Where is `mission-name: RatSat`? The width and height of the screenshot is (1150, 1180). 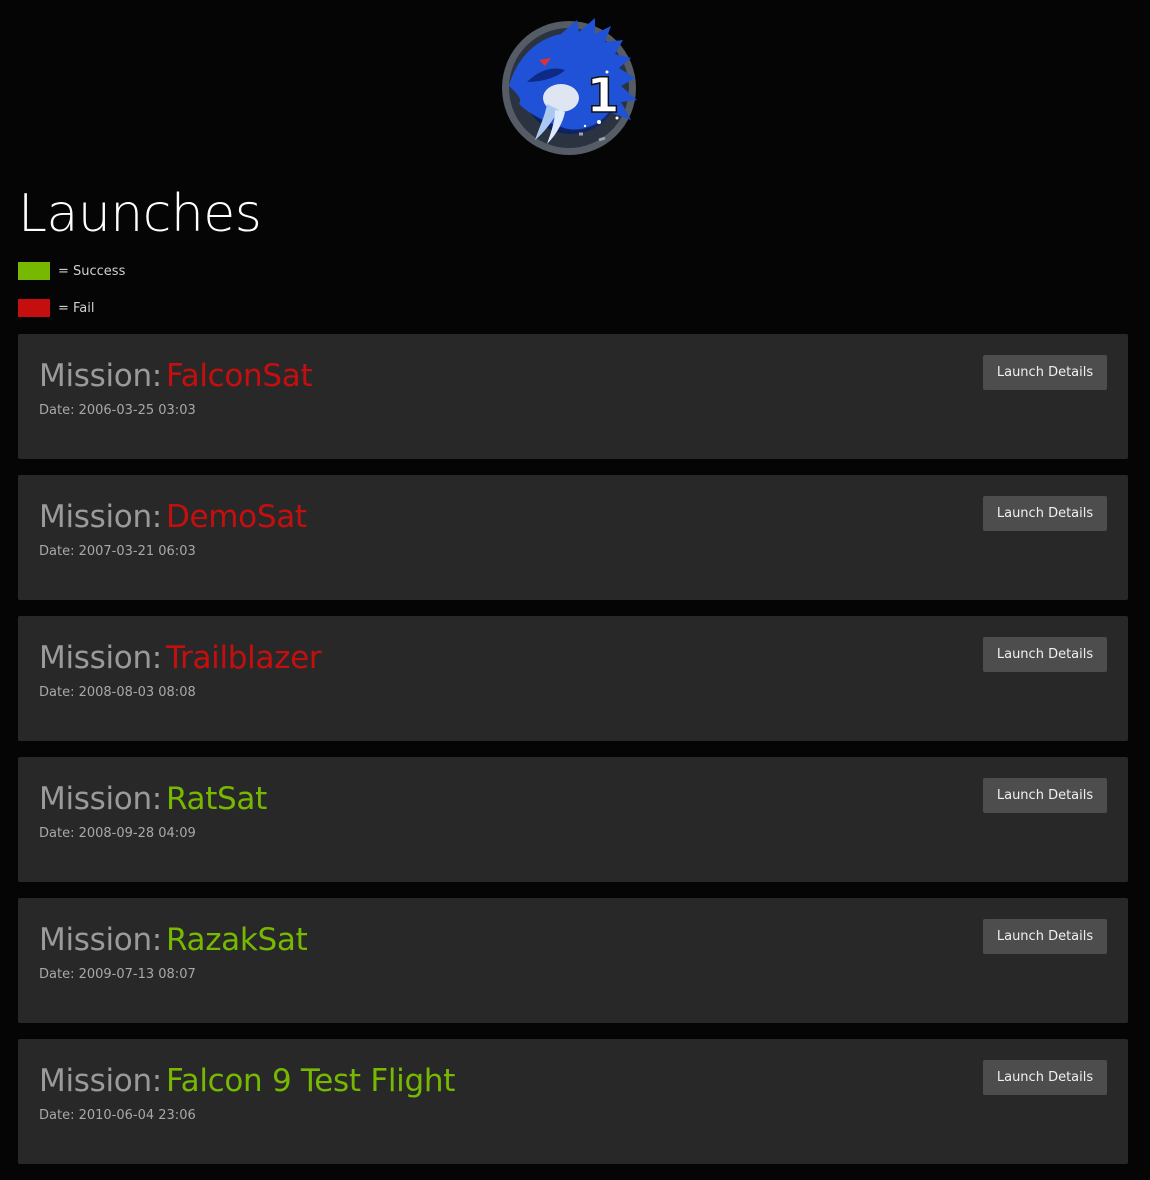
mission-name: RatSat is located at coordinates (216, 799).